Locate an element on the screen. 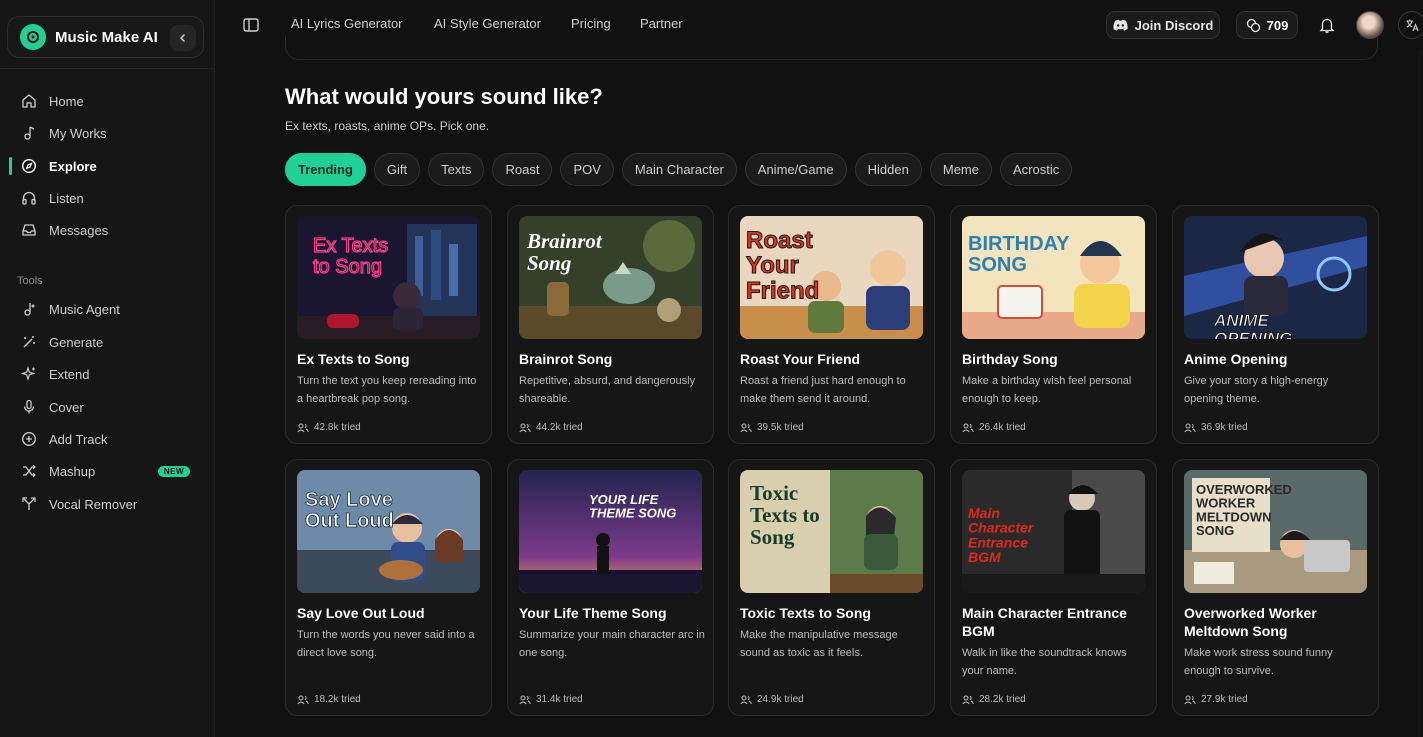  sparkle-icon is located at coordinates (29, 374).